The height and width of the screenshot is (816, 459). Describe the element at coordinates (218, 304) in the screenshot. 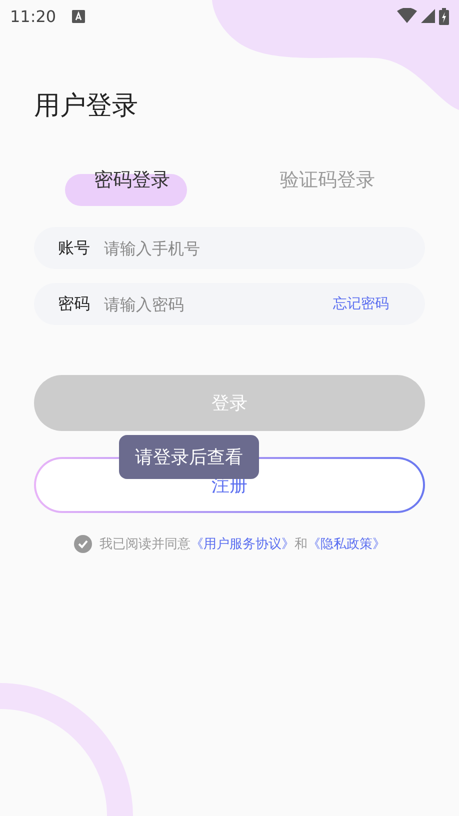

I see `input-field: 请输入密码` at that location.